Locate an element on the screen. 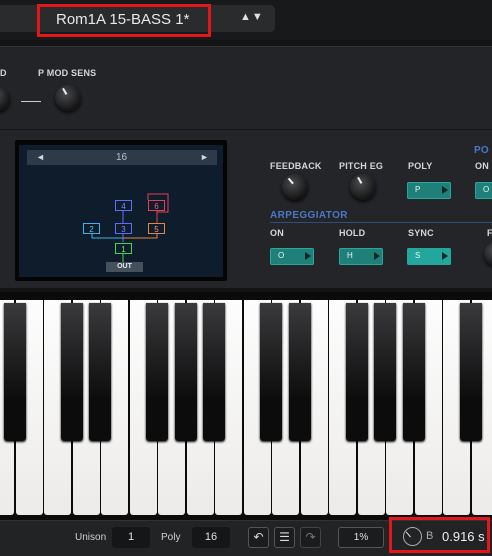 This screenshot has height=556, width=492. highlight-time is located at coordinates (439, 535).